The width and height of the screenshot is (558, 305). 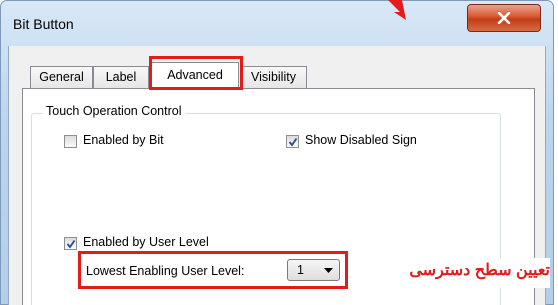 What do you see at coordinates (213, 270) in the screenshot?
I see `user-level-highlight` at bounding box center [213, 270].